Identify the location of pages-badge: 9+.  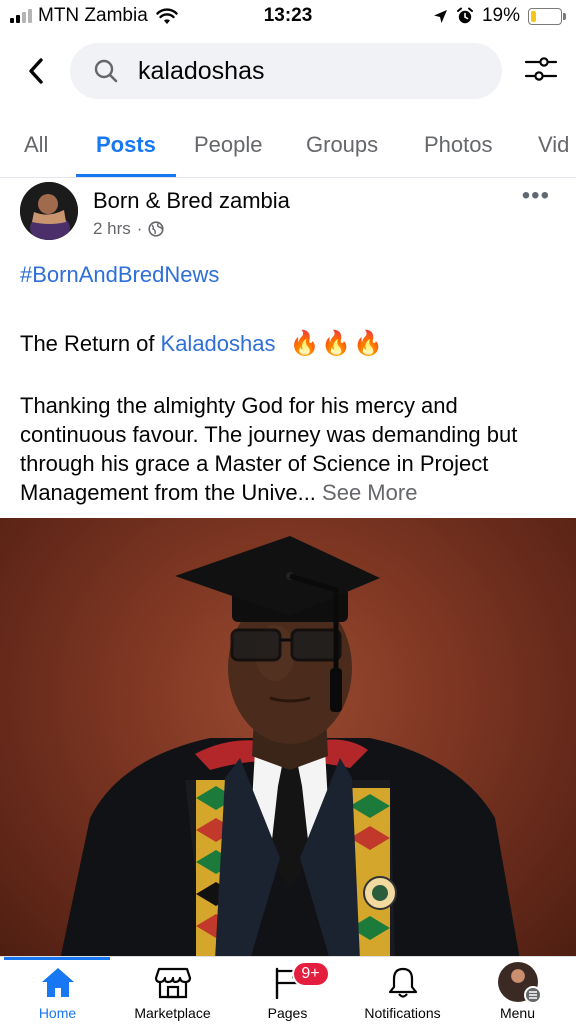
(310, 974).